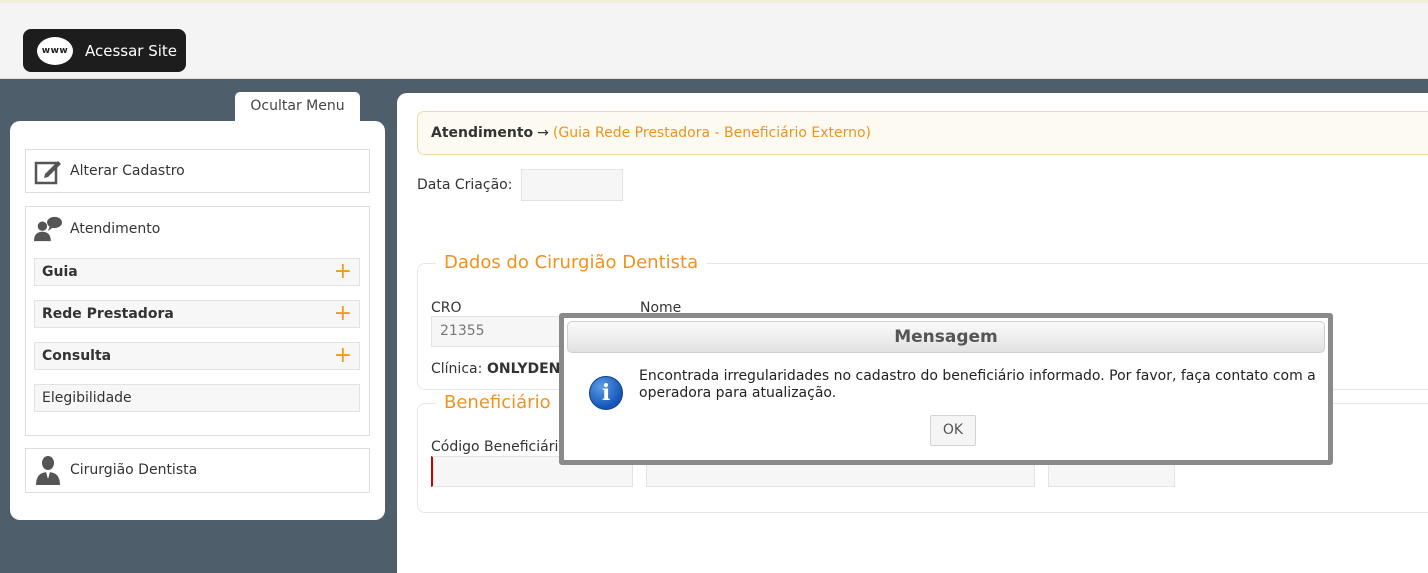 The image size is (1428, 573). Describe the element at coordinates (60, 272) in the screenshot. I see `sidebar-subitem-label: Guia` at that location.